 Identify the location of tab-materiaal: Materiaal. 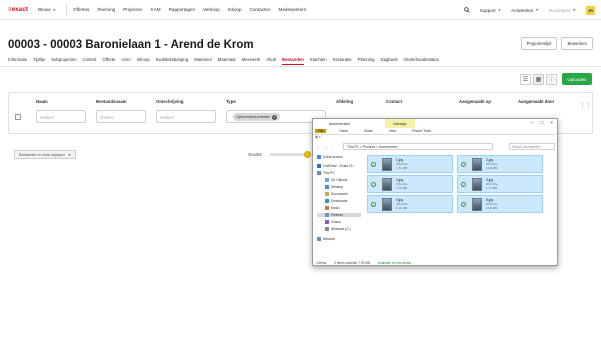
(227, 61).